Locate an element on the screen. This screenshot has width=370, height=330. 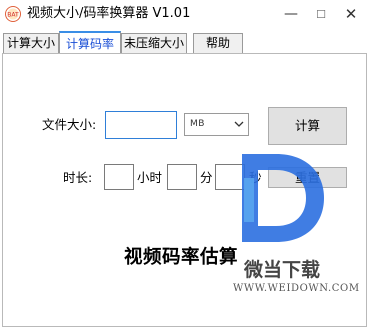
chevron-down-icon is located at coordinates (239, 124).